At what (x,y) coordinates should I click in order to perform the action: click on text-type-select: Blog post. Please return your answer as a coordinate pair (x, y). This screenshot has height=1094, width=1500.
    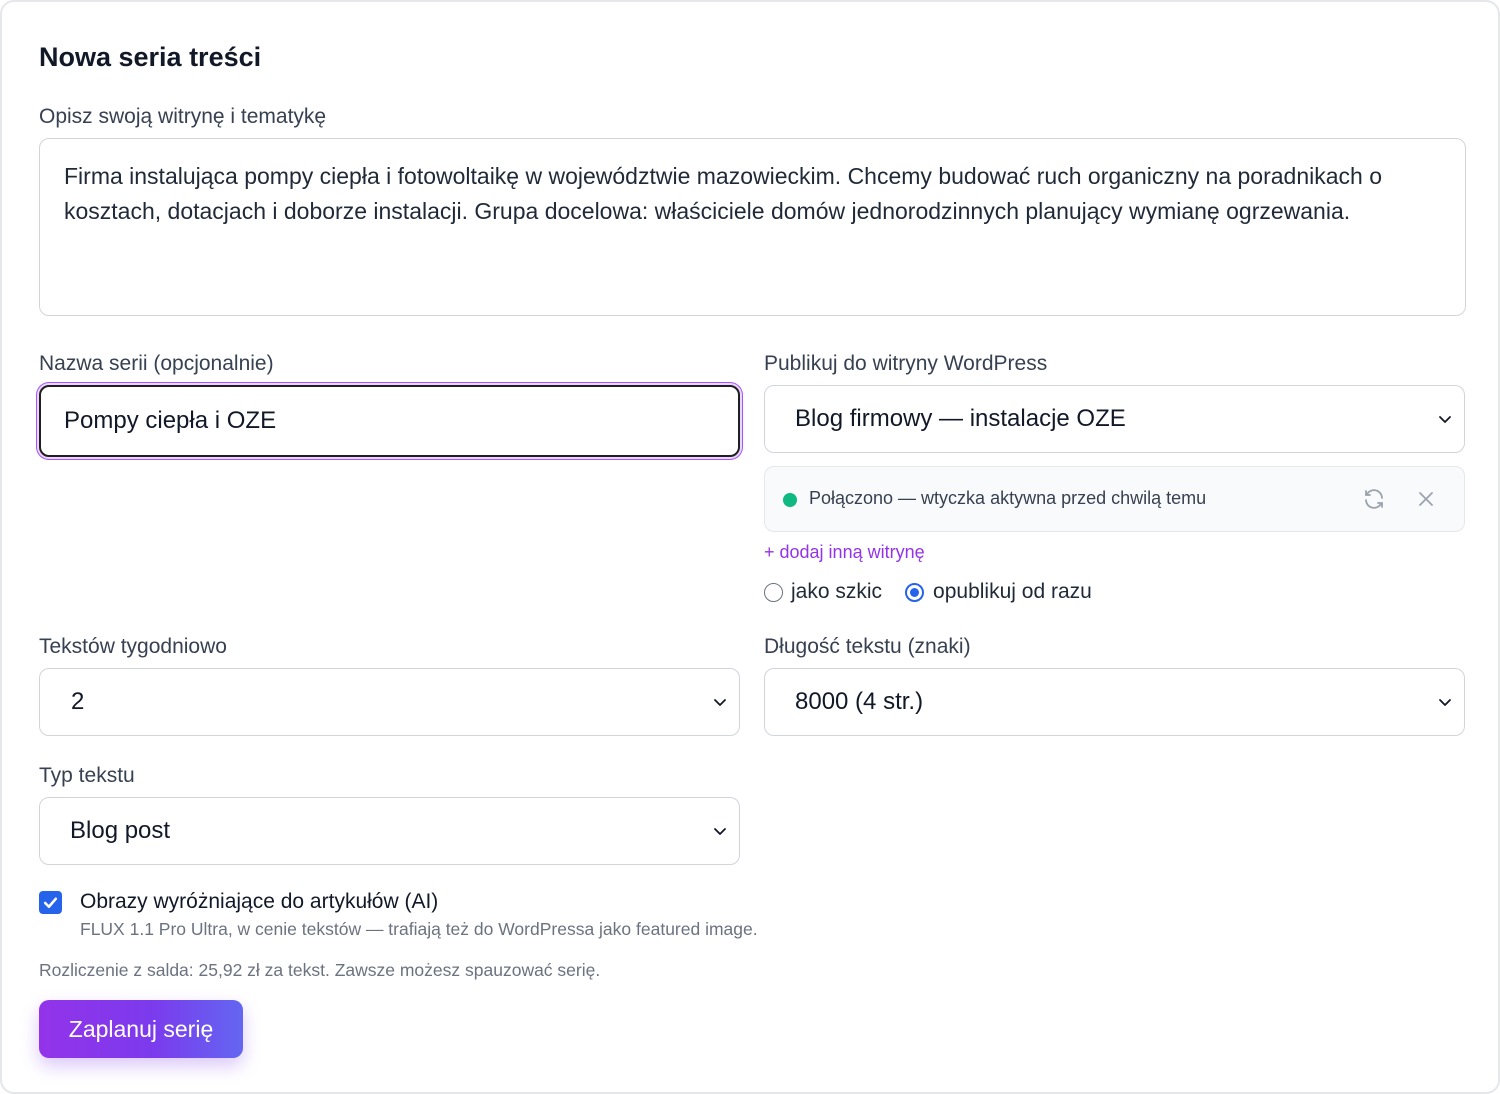
    Looking at the image, I should click on (389, 831).